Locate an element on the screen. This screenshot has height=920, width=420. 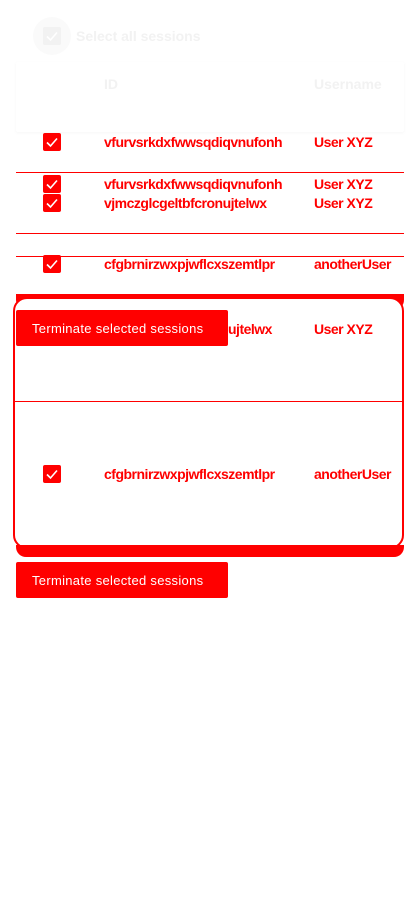
select-all-checkbox is located at coordinates (52, 36).